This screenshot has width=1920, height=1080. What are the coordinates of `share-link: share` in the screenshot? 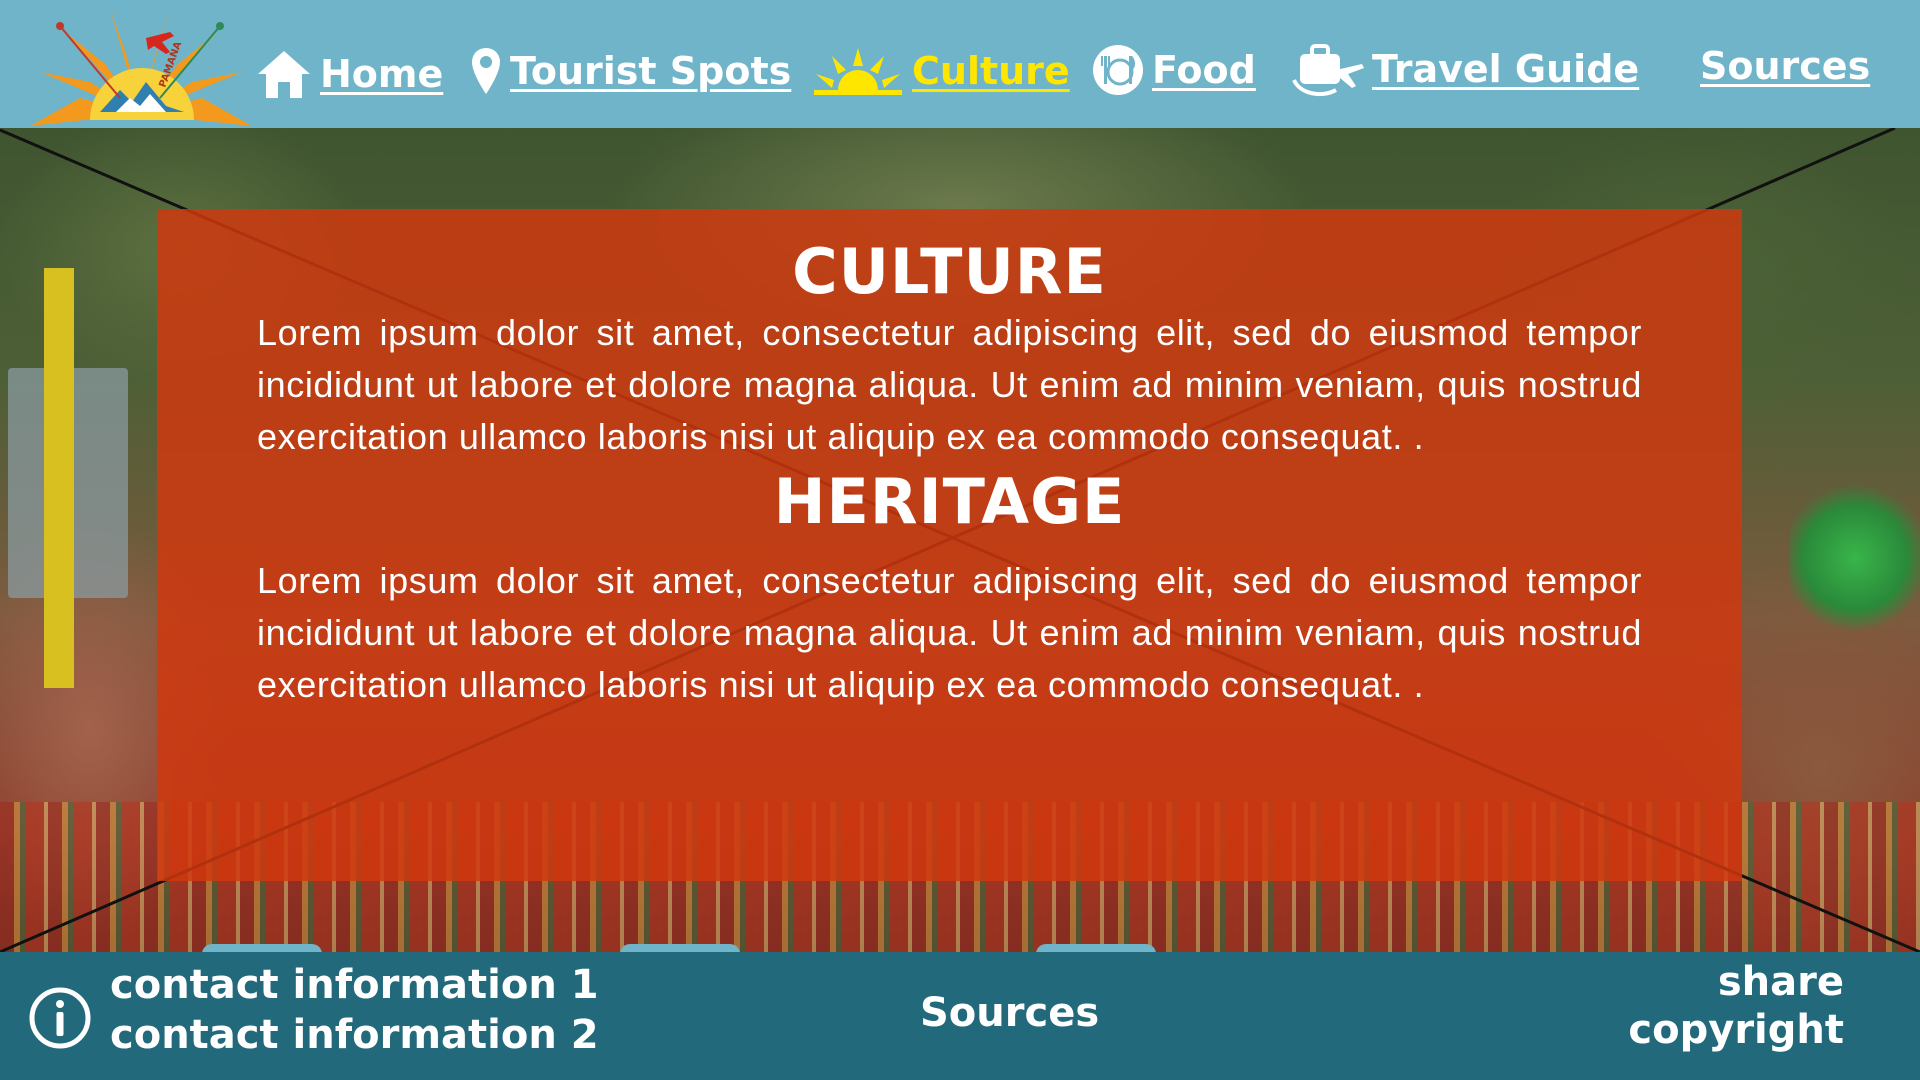 It's located at (1736, 982).